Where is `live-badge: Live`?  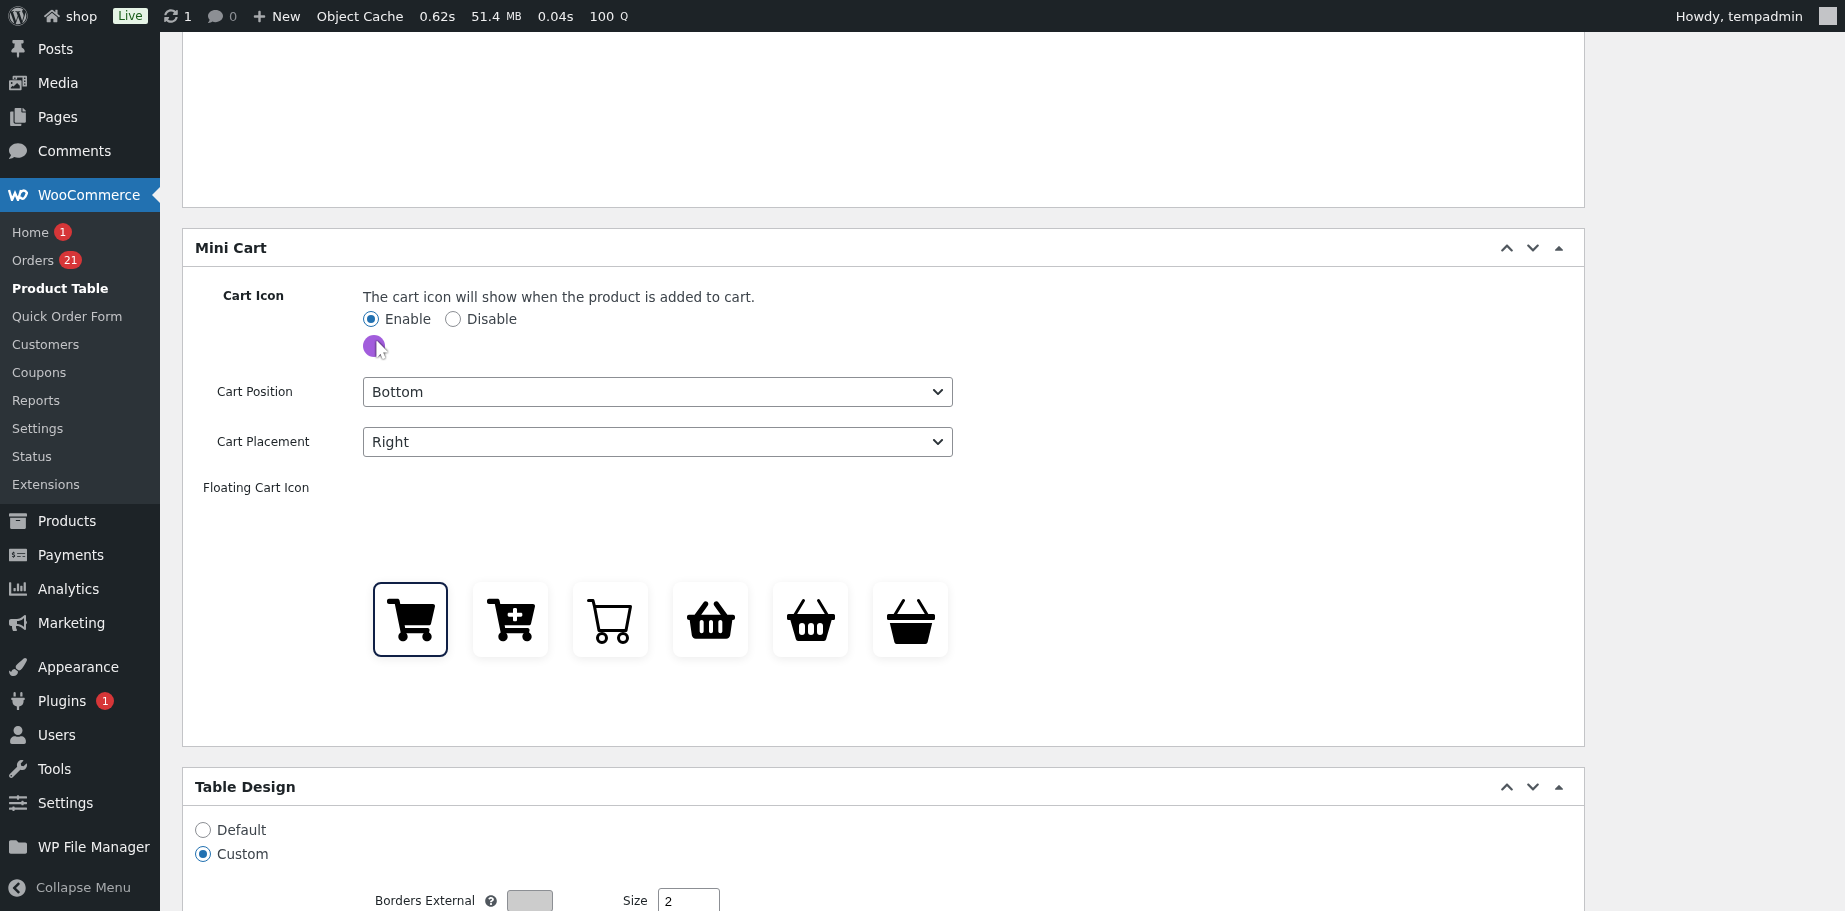
live-badge: Live is located at coordinates (130, 16).